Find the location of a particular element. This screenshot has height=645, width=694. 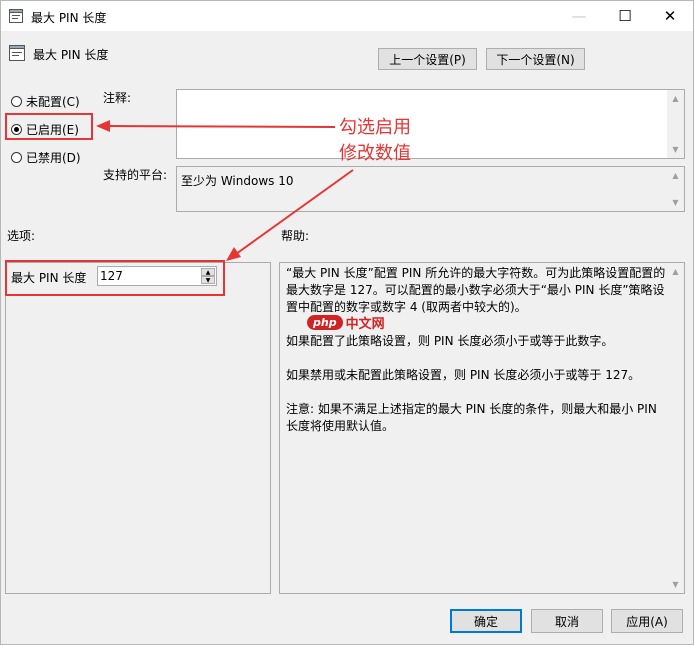

annotation-arrows is located at coordinates (225, 190).